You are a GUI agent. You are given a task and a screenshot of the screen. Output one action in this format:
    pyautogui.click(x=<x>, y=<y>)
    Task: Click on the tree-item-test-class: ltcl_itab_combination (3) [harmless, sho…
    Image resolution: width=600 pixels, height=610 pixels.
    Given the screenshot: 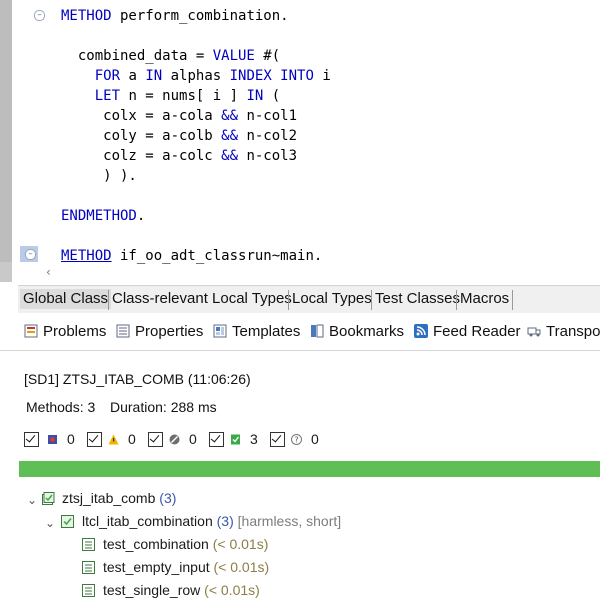 What is the action you would take?
    pyautogui.click(x=211, y=521)
    